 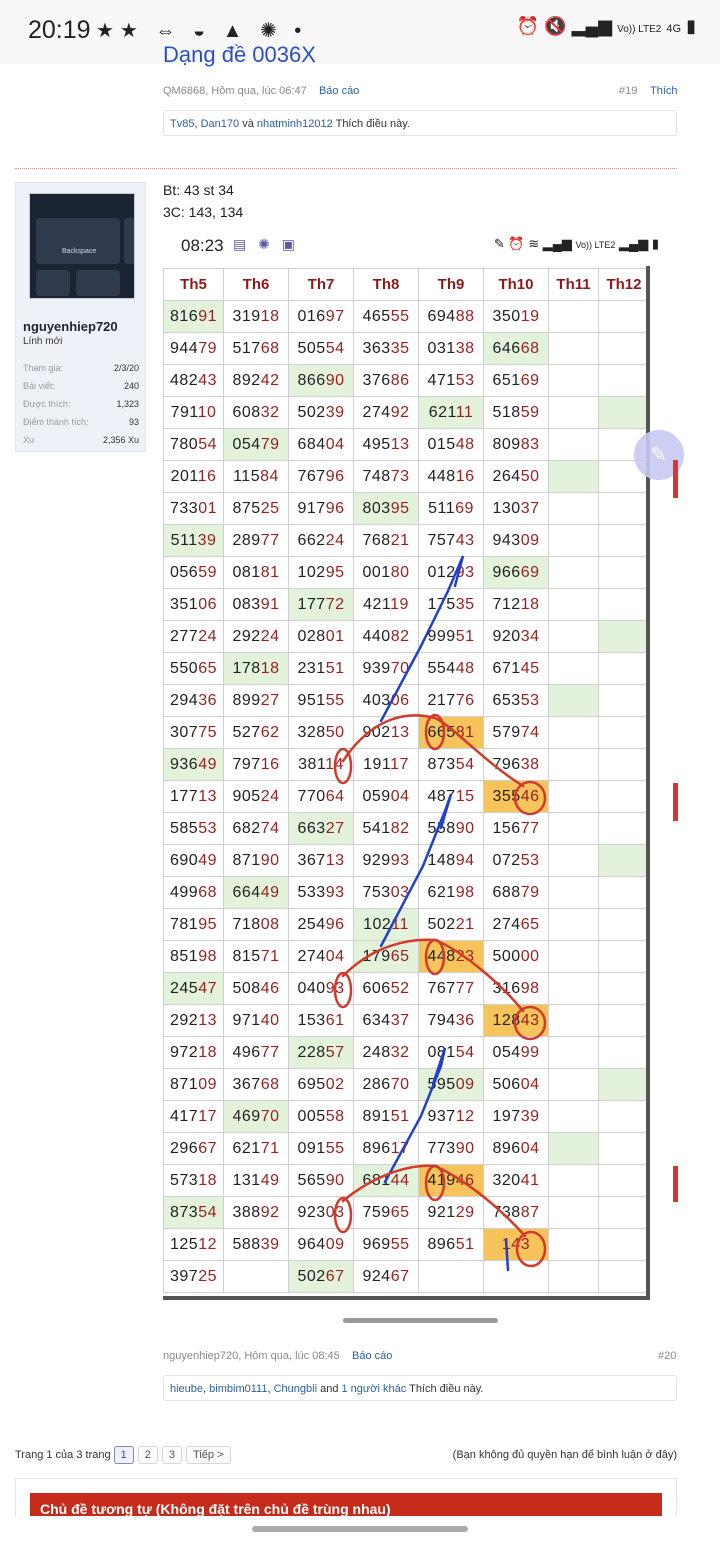 I want to click on table-cell: 38892, so click(x=256, y=1212).